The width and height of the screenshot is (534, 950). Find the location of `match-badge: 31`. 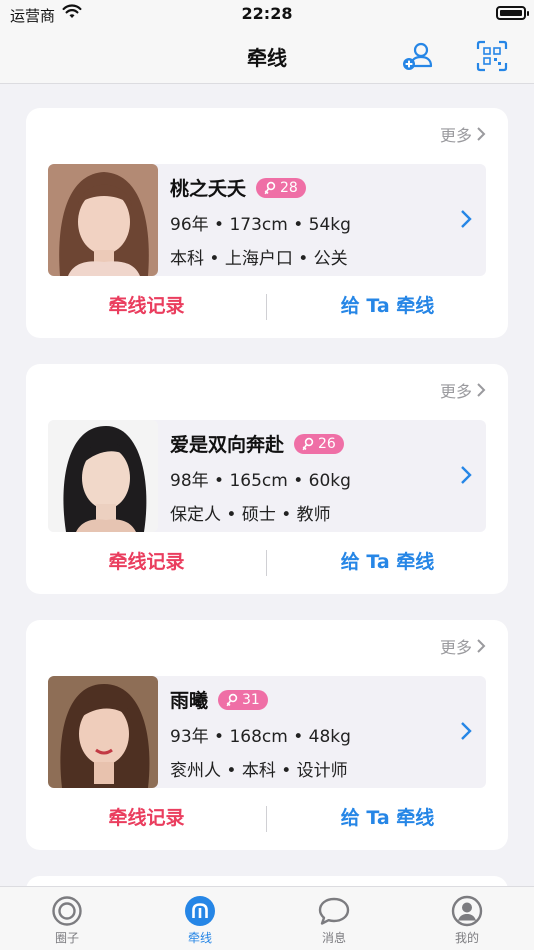

match-badge: 31 is located at coordinates (243, 699).